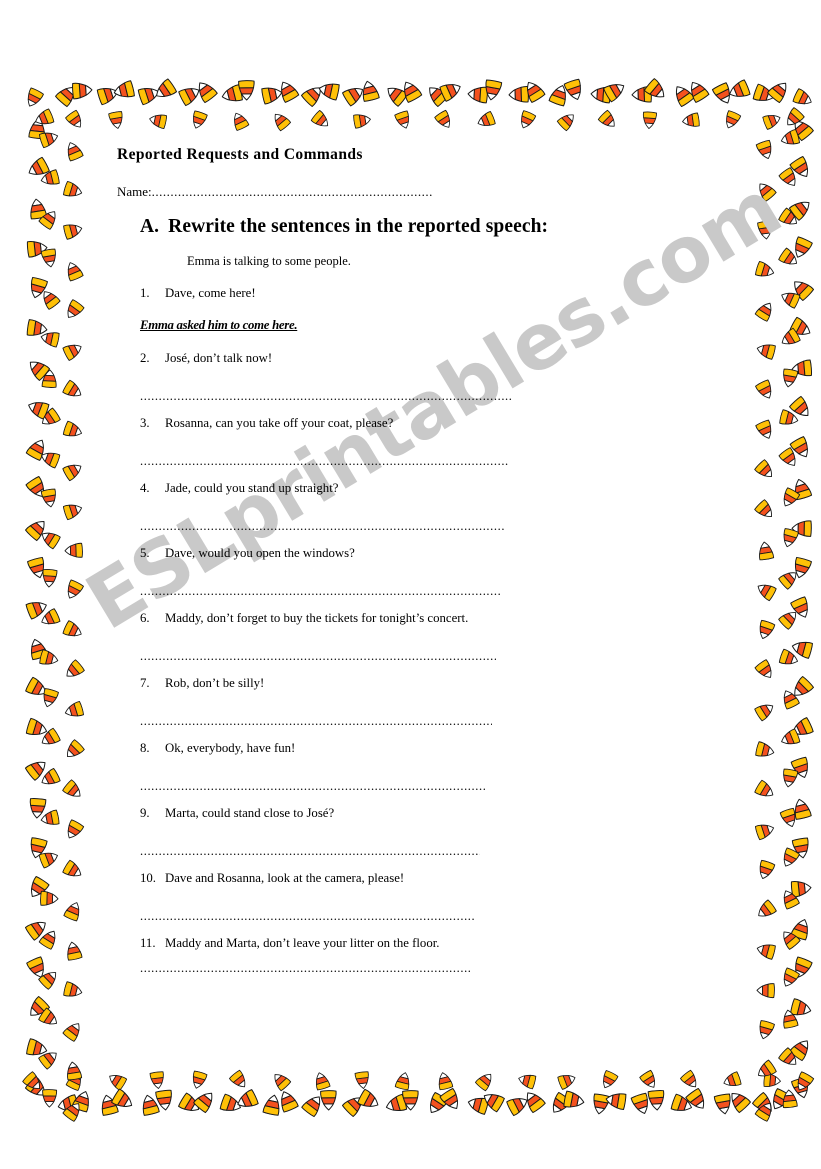  What do you see at coordinates (340, 813) in the screenshot?
I see `question-text-row: 9. Marta, could stand close to José?` at bounding box center [340, 813].